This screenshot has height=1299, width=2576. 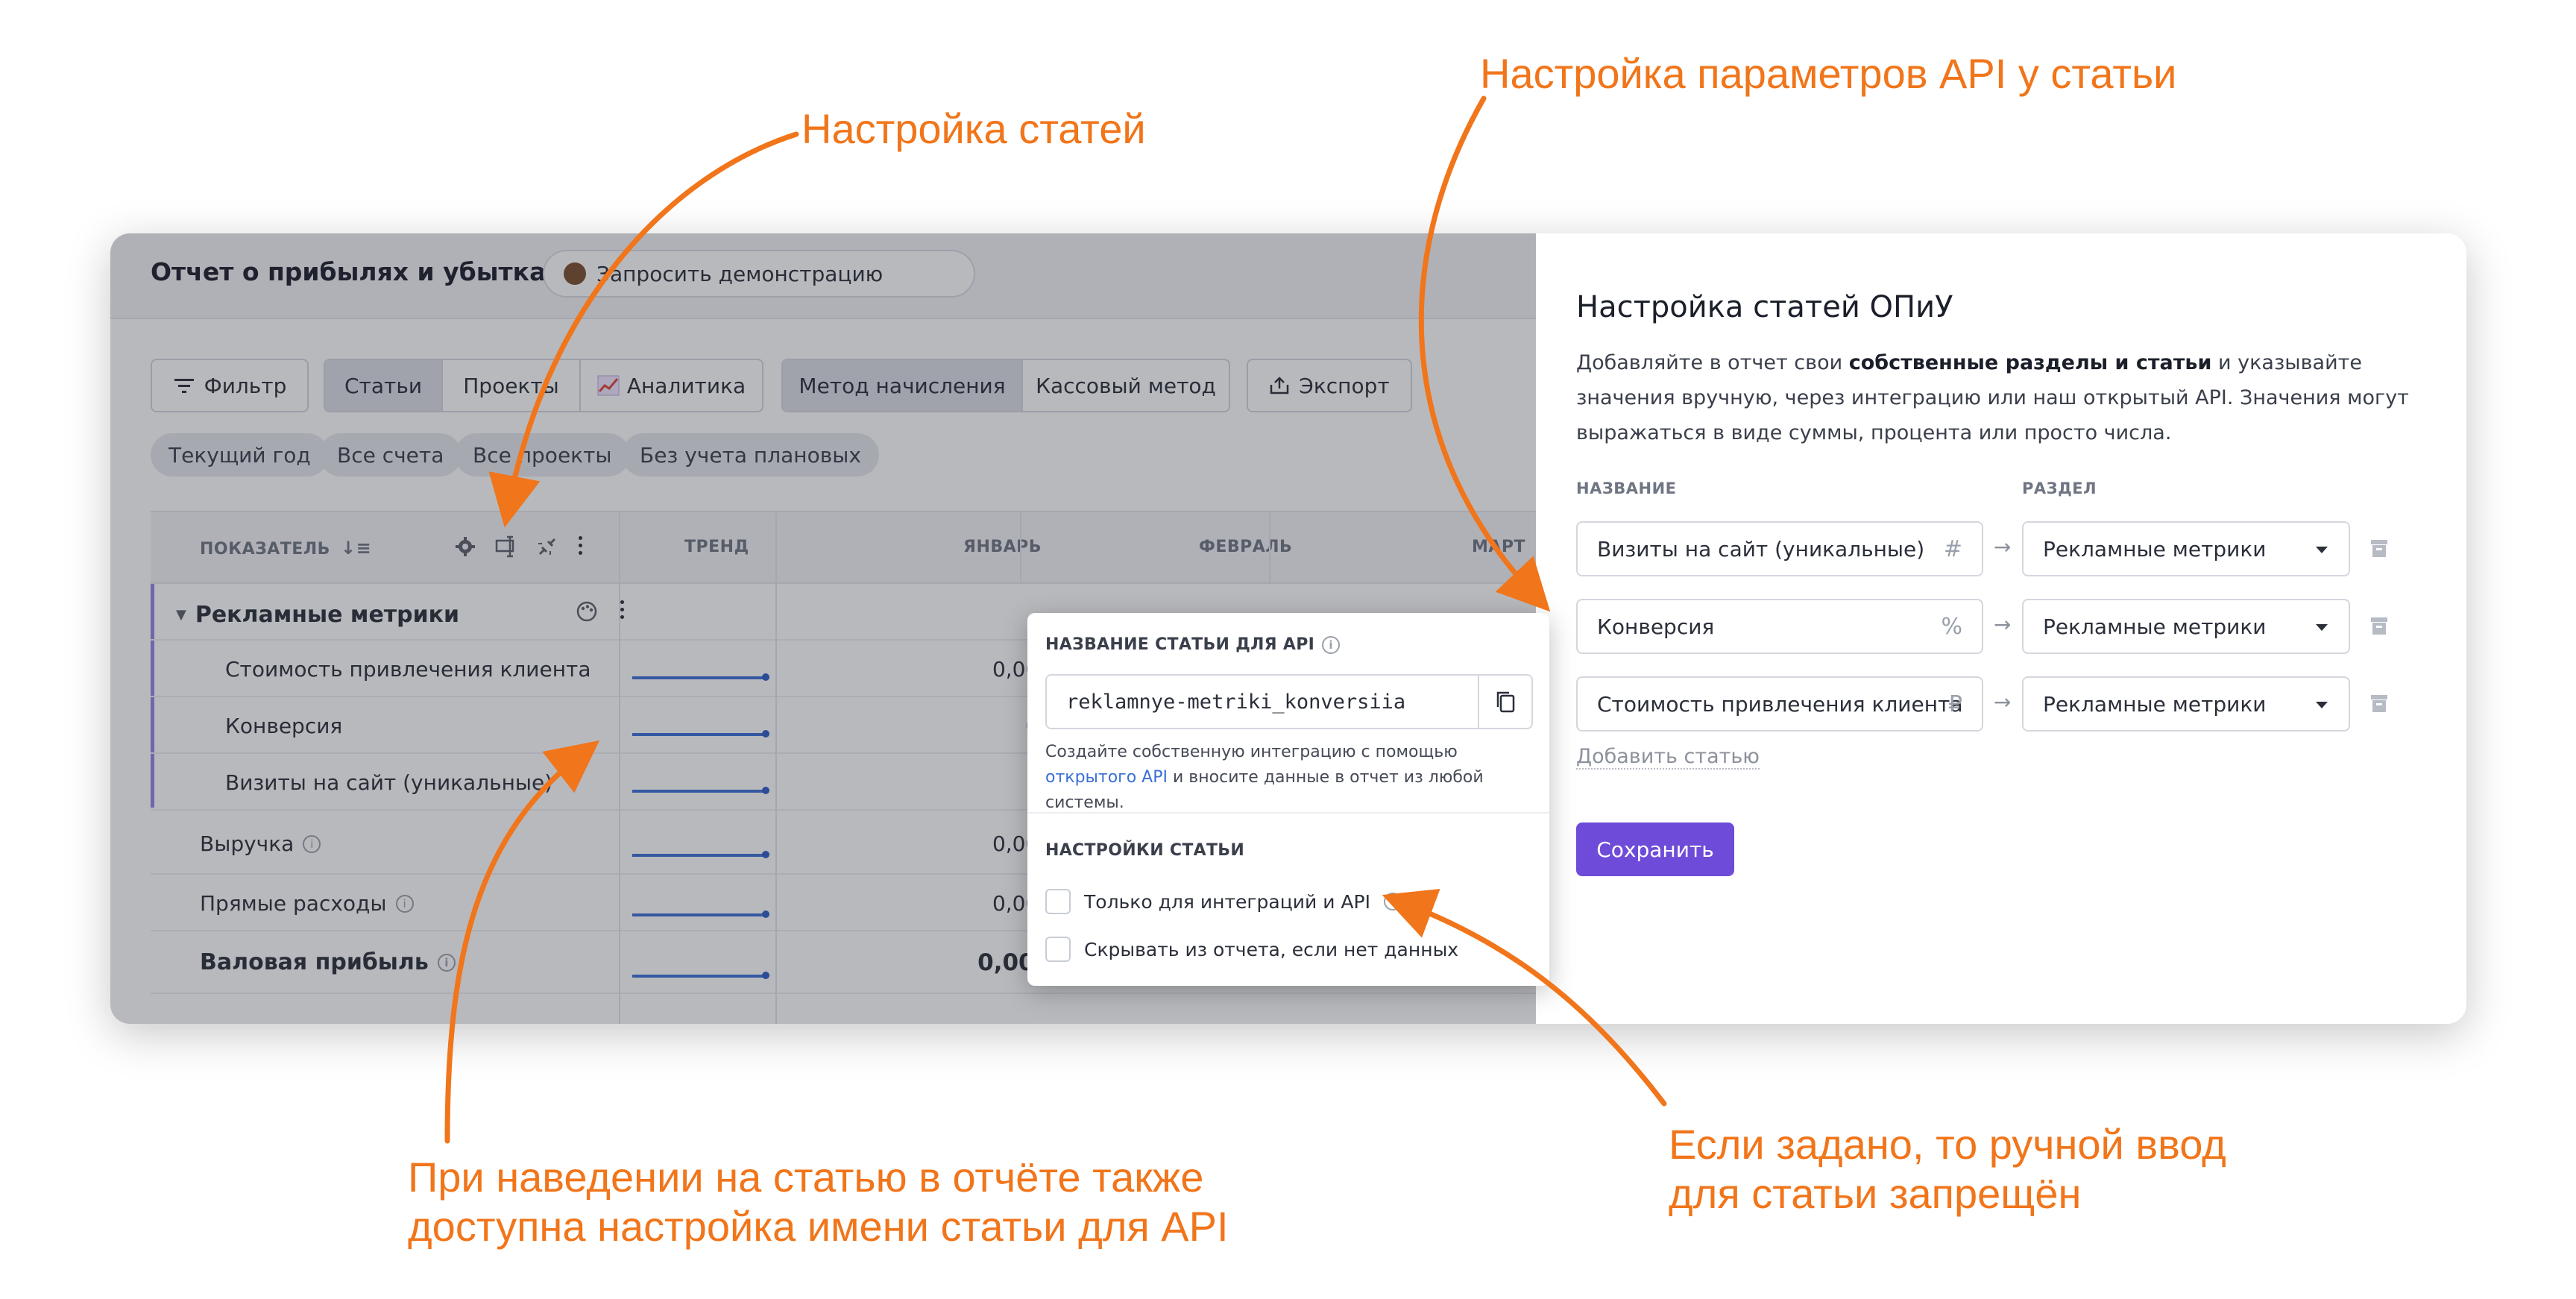 I want to click on group-label: ▼ Рекламные метрики, so click(x=317, y=615).